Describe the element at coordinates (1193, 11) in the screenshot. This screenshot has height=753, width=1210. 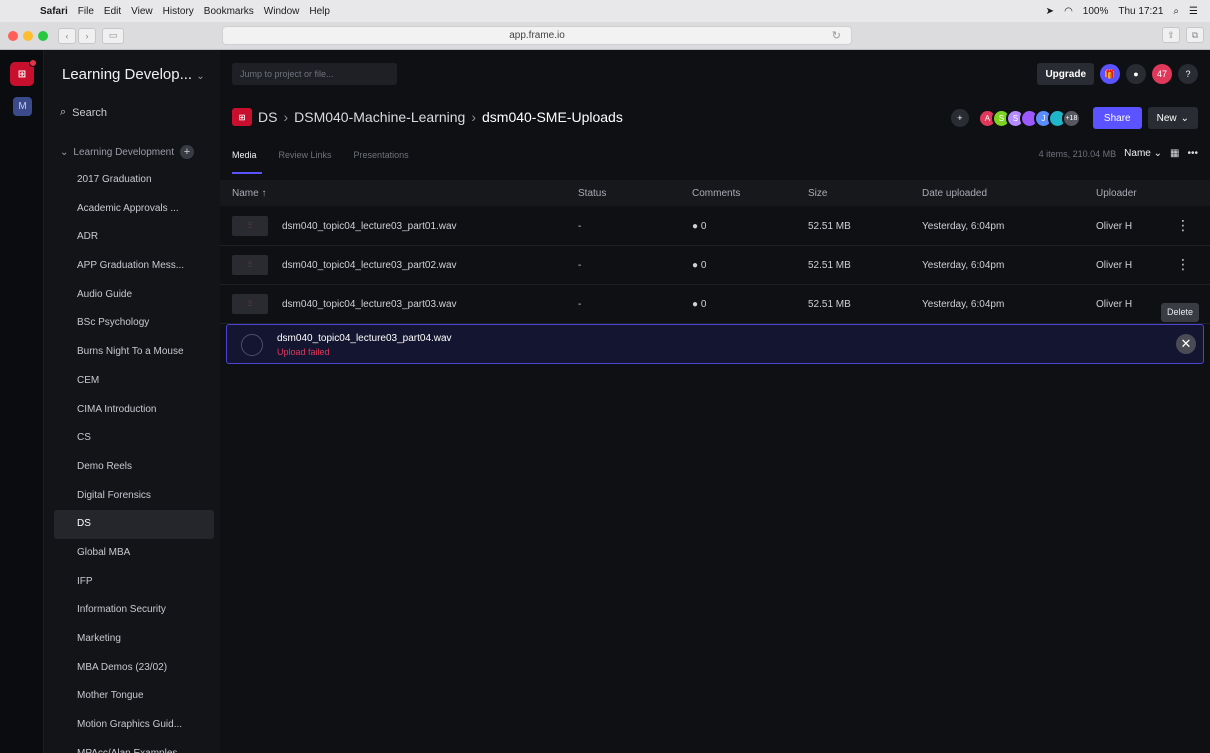
I see `notification-center-icon: ☰` at that location.